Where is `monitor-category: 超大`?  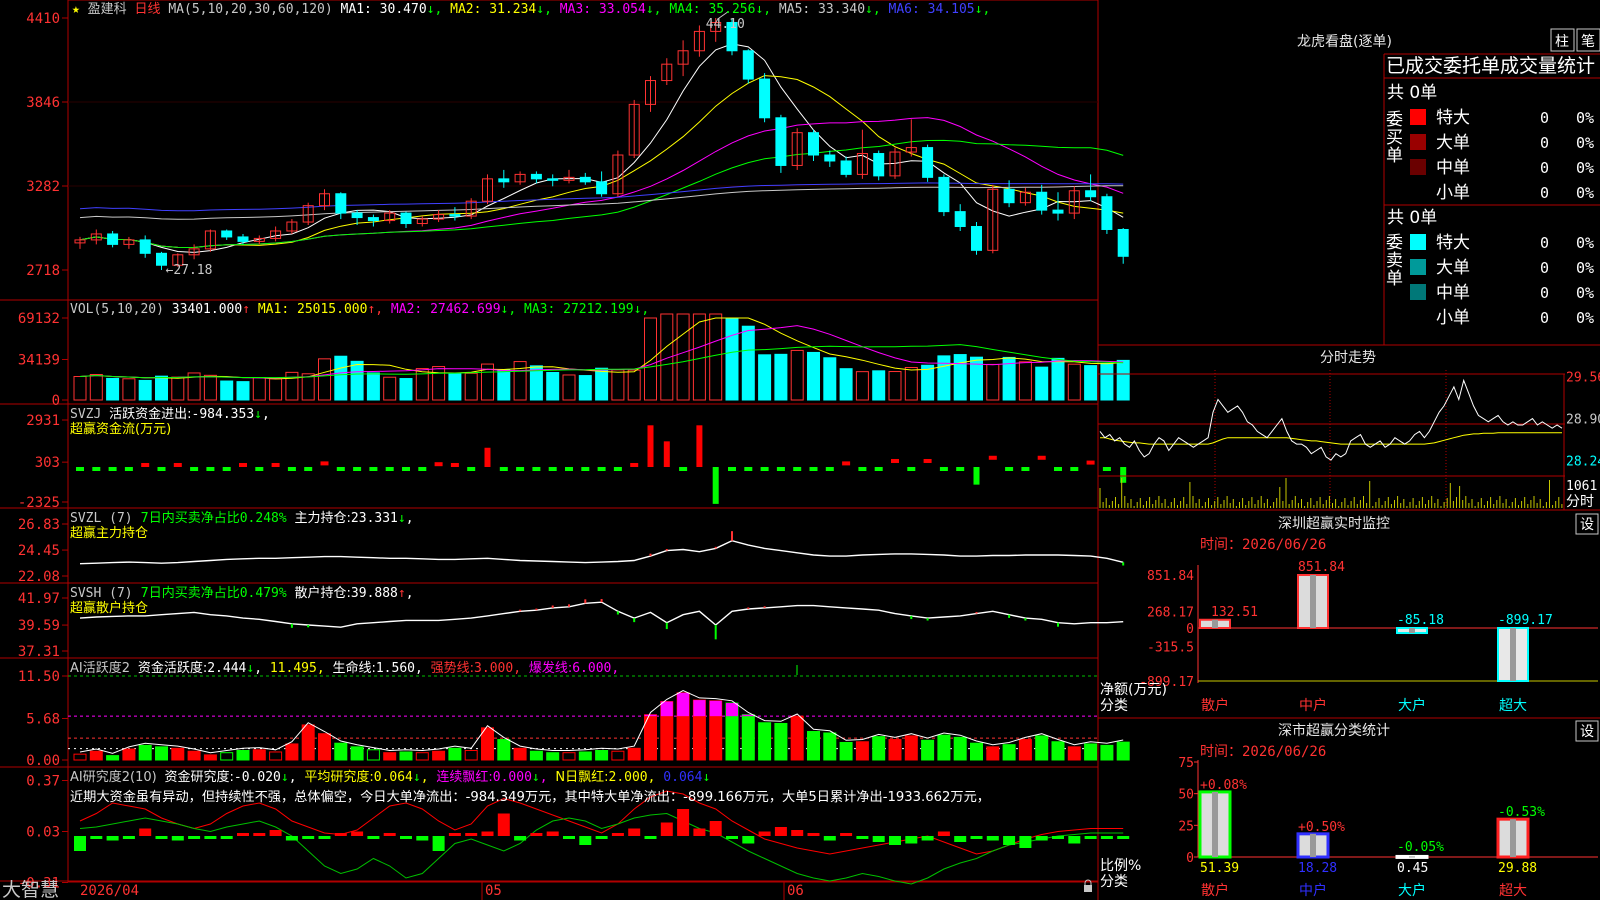 monitor-category: 超大 is located at coordinates (1513, 706).